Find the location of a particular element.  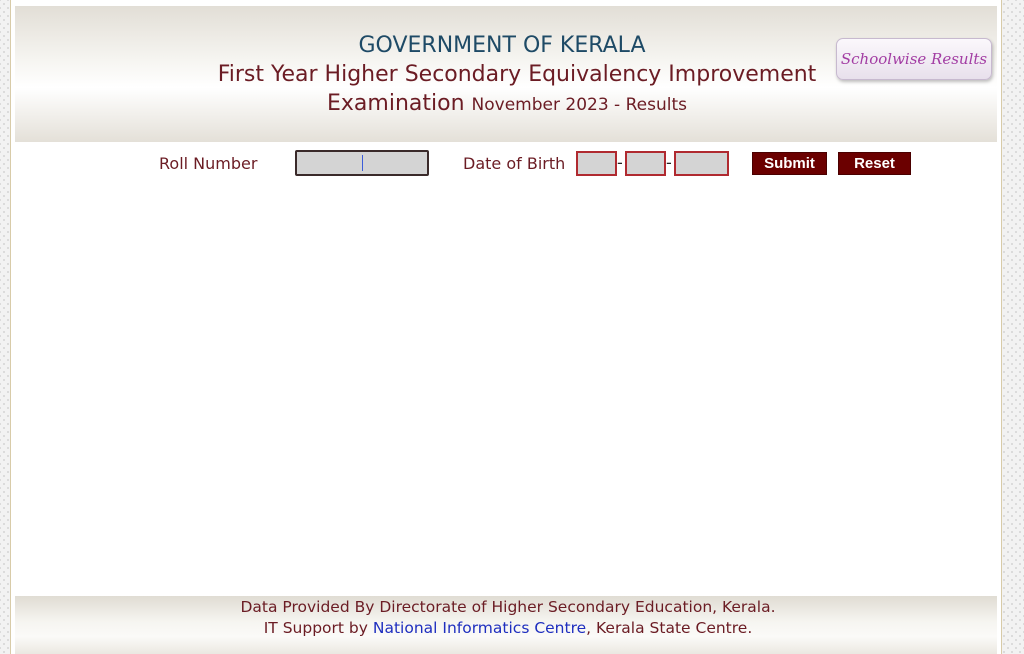

nic-link: National Informatics Centre is located at coordinates (479, 628).